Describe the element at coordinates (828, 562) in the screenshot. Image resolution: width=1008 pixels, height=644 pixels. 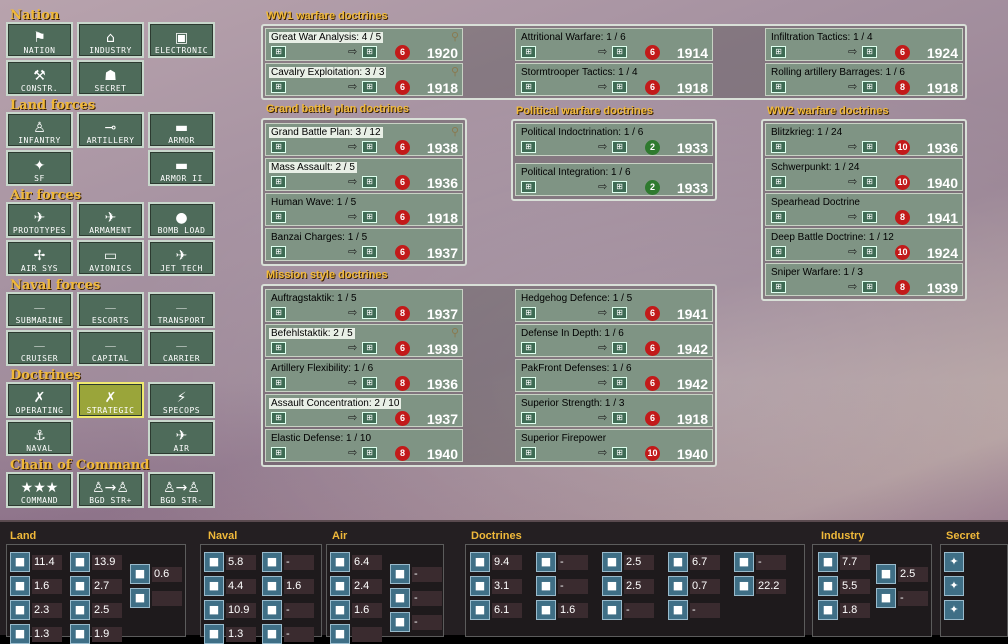
I see `wrench-icon: ■` at that location.